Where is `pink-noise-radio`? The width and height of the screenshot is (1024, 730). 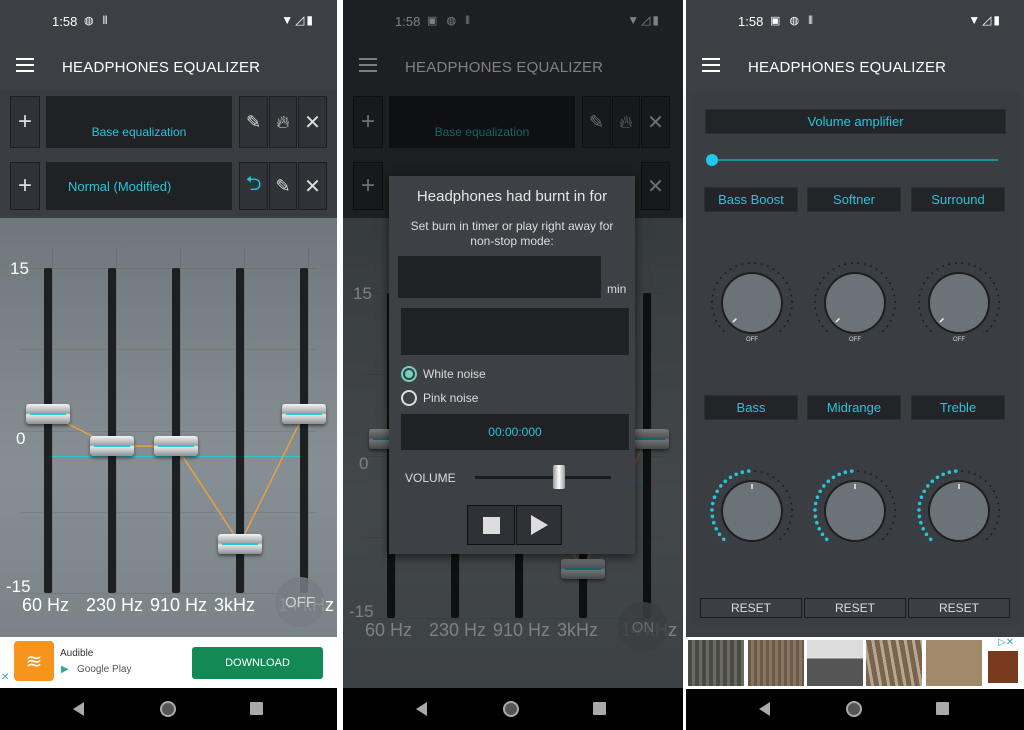 pink-noise-radio is located at coordinates (409, 398).